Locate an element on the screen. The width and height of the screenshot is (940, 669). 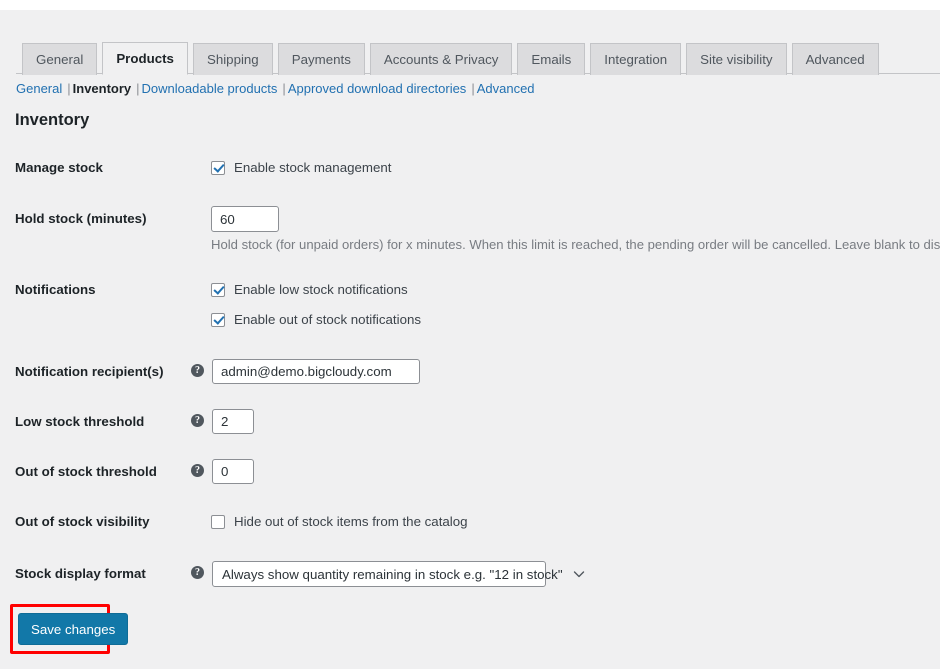
checkbox-enable-stock-management is located at coordinates (218, 167).